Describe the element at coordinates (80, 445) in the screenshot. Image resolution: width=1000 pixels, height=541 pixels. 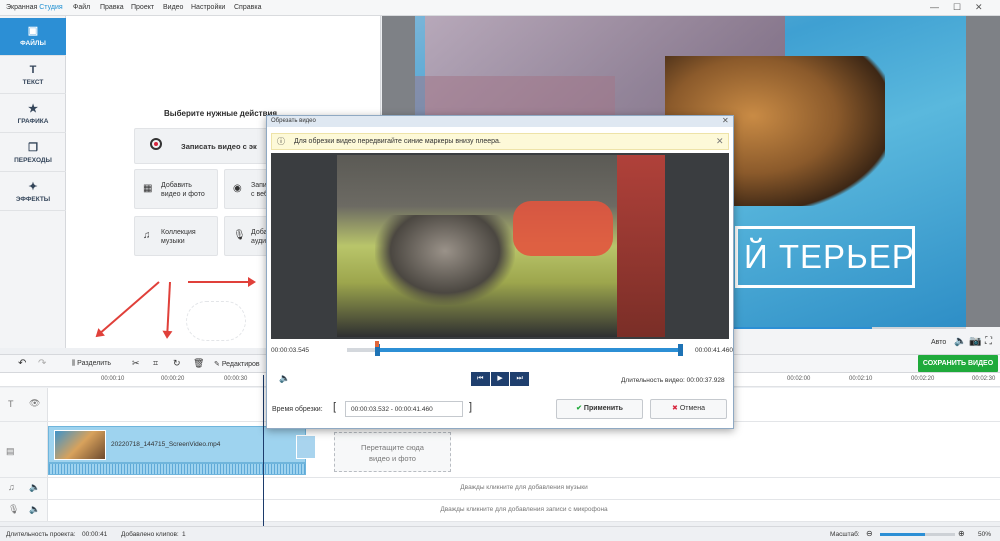
I see `clip-thumbnail` at that location.